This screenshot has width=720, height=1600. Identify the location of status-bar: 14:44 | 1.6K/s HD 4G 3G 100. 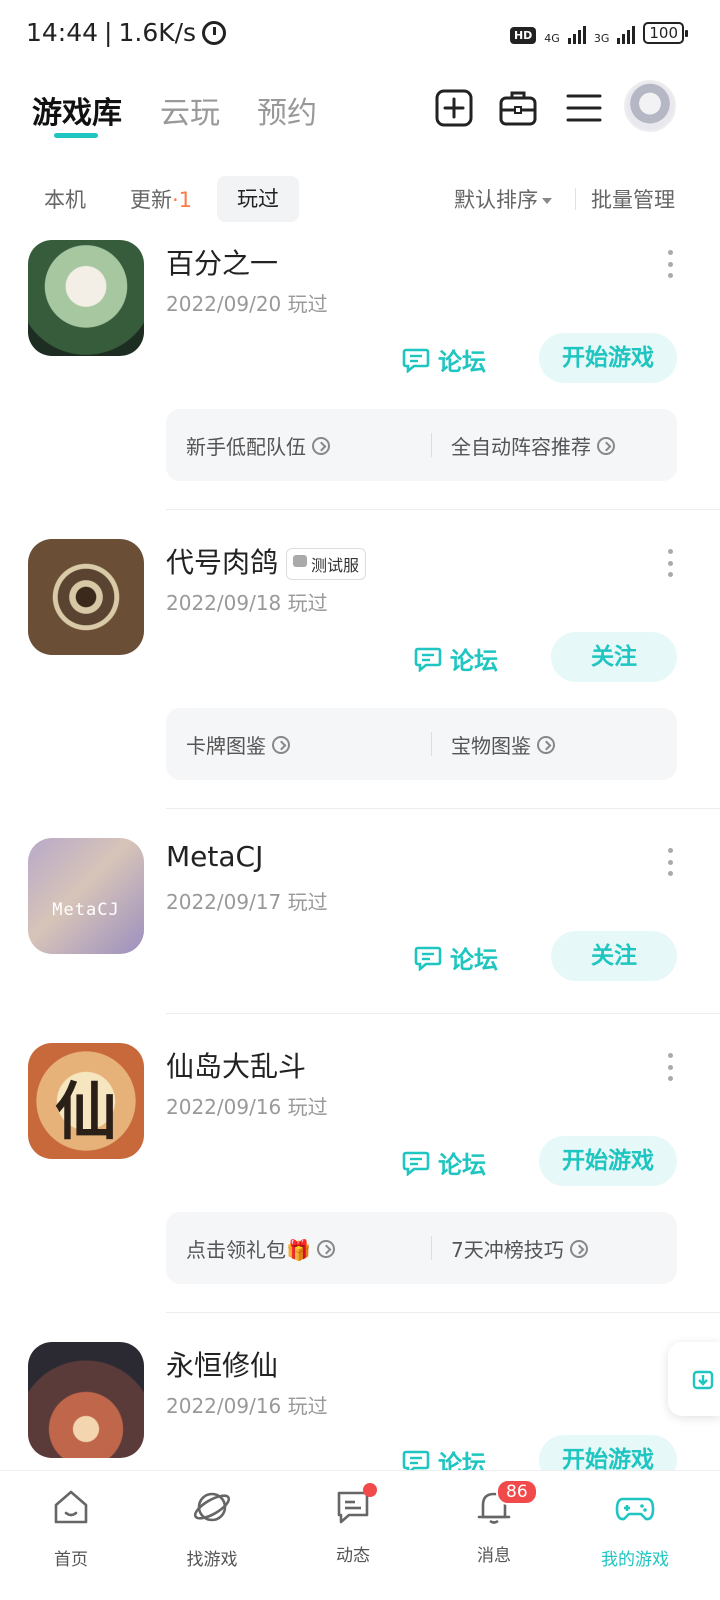
(360, 36).